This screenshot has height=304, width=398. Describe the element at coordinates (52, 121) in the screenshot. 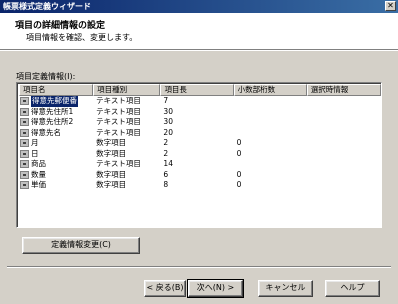

I see `item-name: 得意先住所2` at that location.